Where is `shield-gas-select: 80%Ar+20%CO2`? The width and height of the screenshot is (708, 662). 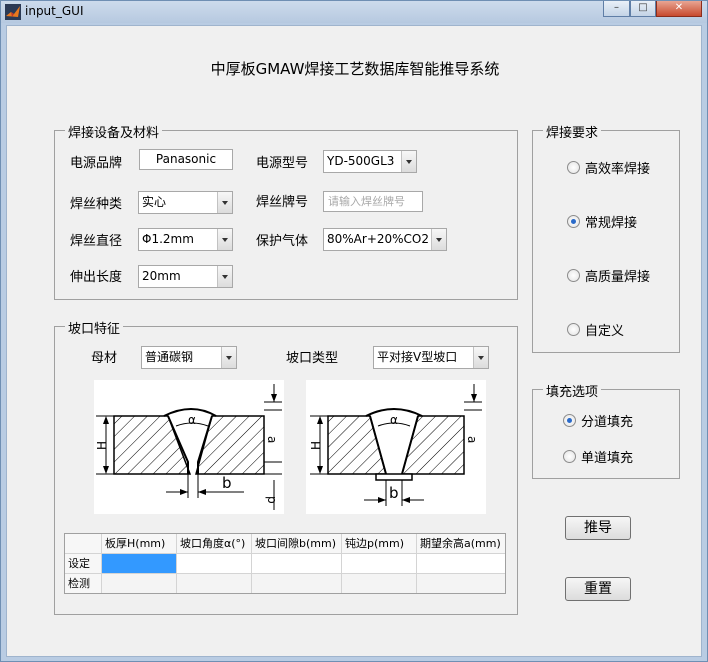 shield-gas-select: 80%Ar+20%CO2 is located at coordinates (385, 239).